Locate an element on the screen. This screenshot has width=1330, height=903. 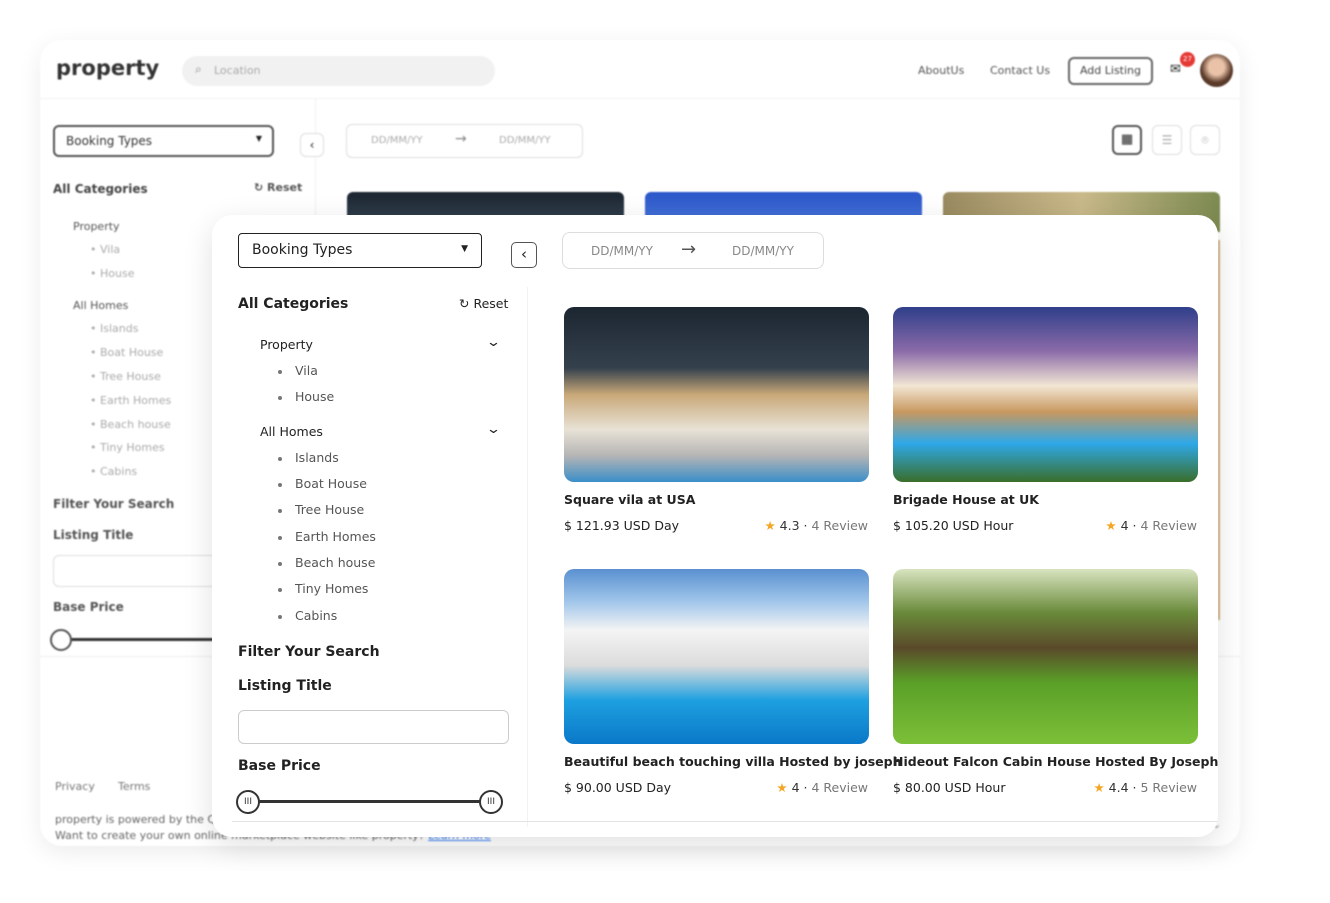
reset-button: ↻ Reset is located at coordinates (483, 303).